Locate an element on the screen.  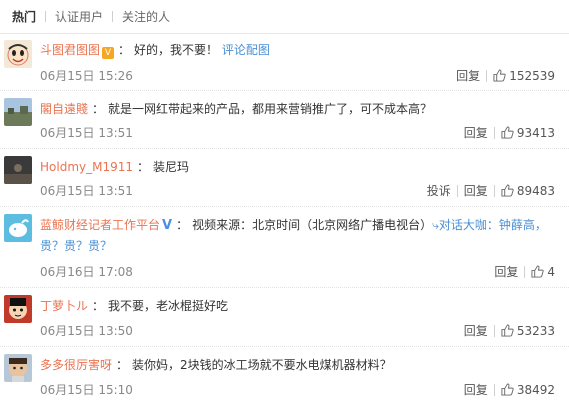
like-button: 4 is located at coordinates (543, 272).